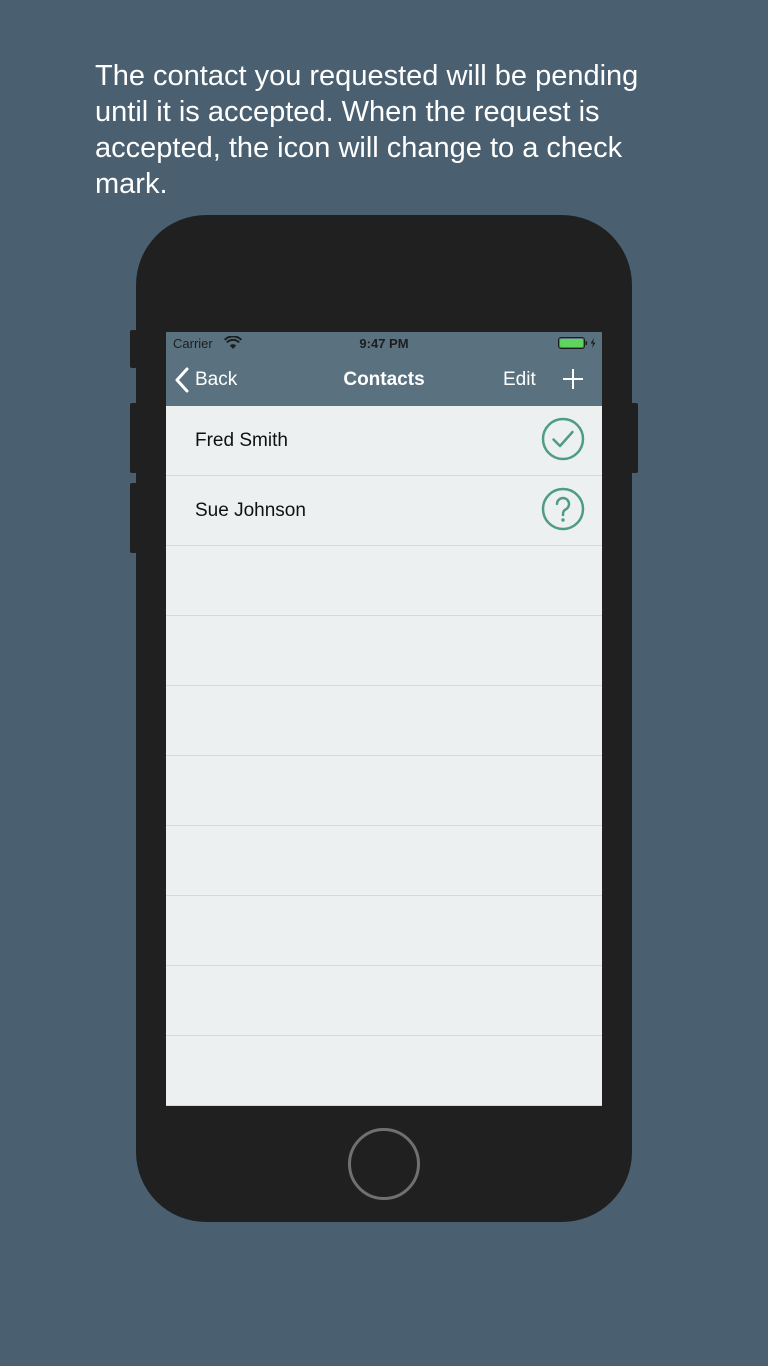 The height and width of the screenshot is (1366, 768). I want to click on contact-name: Fred Smith, so click(241, 440).